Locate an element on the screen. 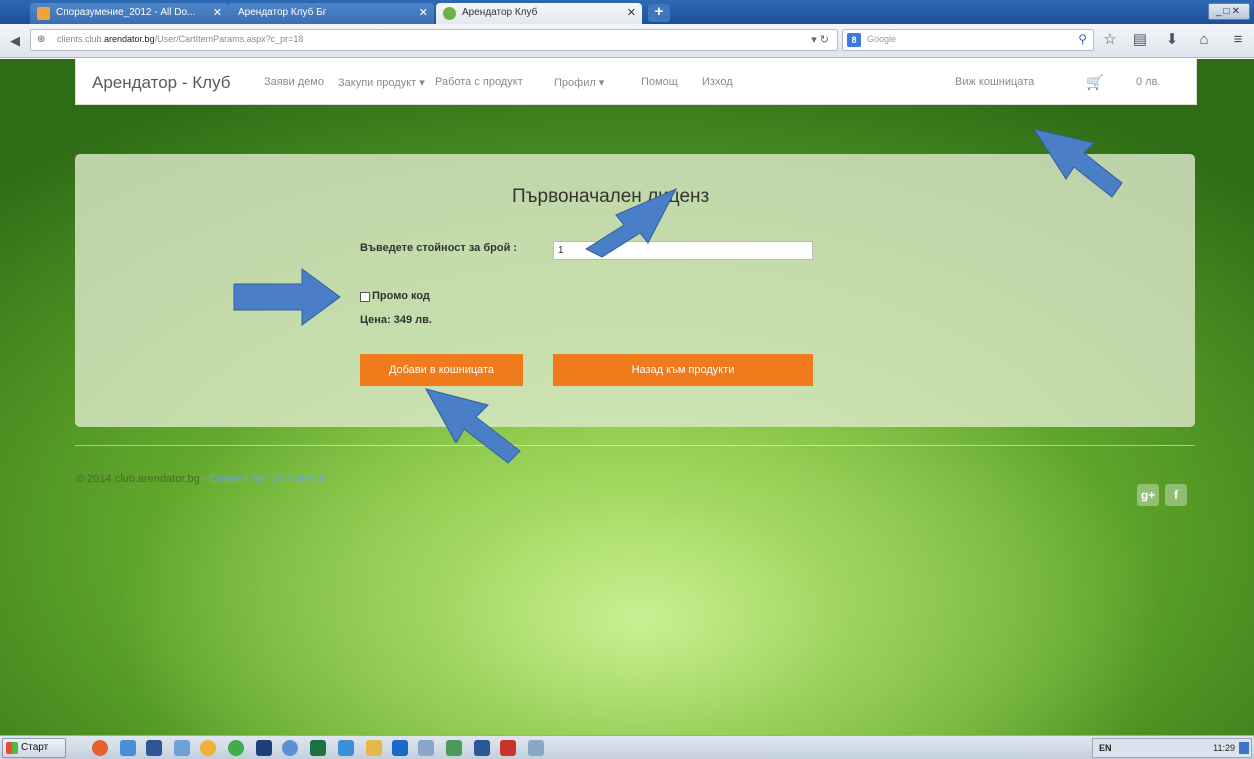 This screenshot has width=1254, height=759. menu-icon: ≡ is located at coordinates (1238, 40).